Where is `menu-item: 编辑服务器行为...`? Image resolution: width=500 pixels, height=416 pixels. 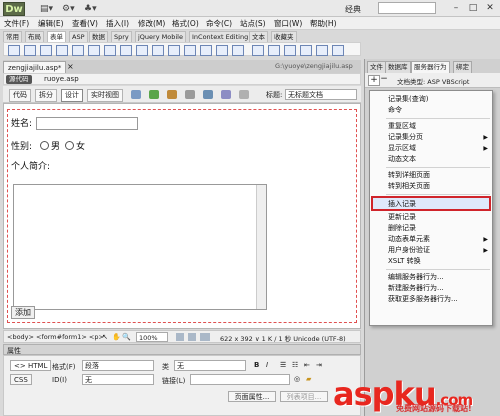 menu-item: 编辑服务器行为... is located at coordinates (439, 277).